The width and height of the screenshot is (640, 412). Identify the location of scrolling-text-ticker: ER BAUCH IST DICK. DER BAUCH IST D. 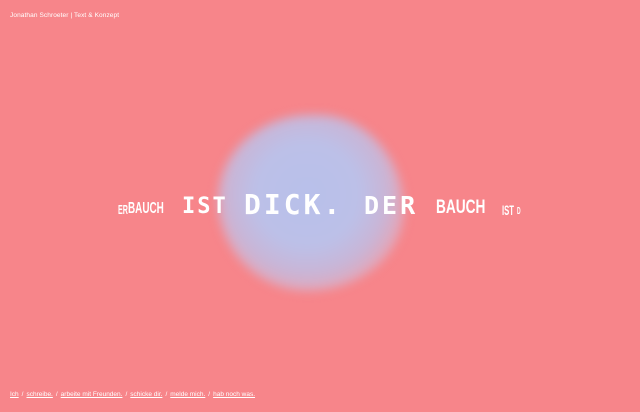
(320, 207).